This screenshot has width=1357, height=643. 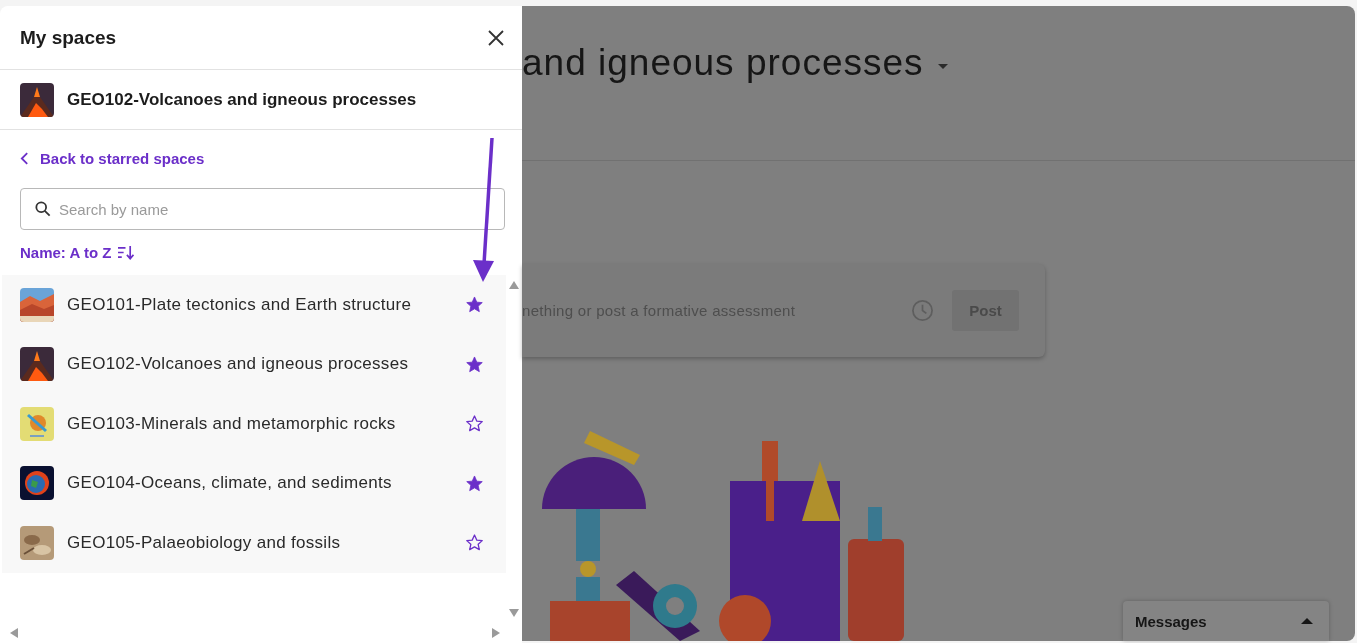 I want to click on space-item: GEO104-Oceans, climate, and sediments, so click(x=254, y=483).